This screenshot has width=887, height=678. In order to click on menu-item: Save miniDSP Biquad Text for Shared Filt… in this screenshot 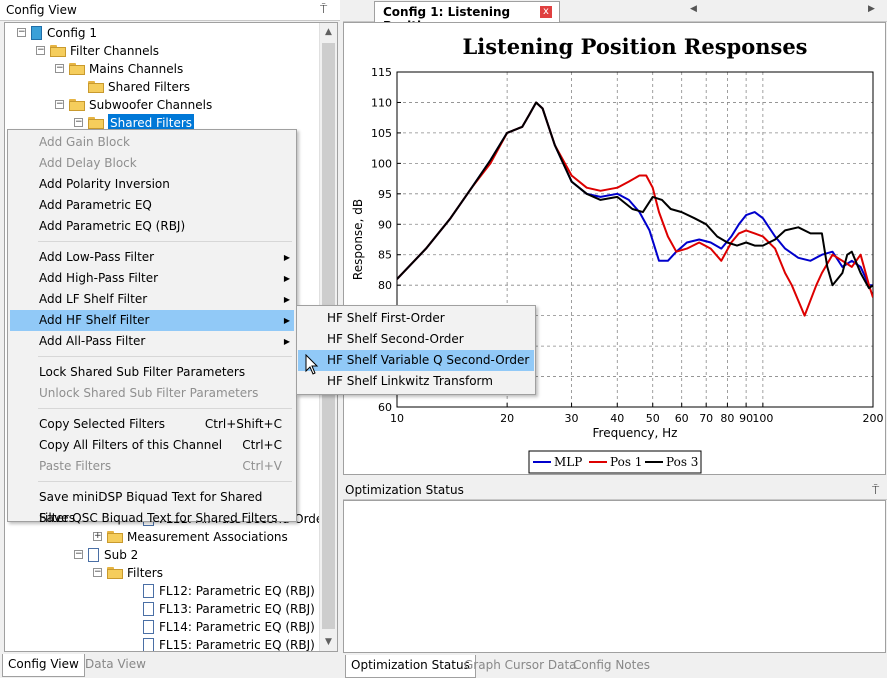, I will do `click(152, 506)`.